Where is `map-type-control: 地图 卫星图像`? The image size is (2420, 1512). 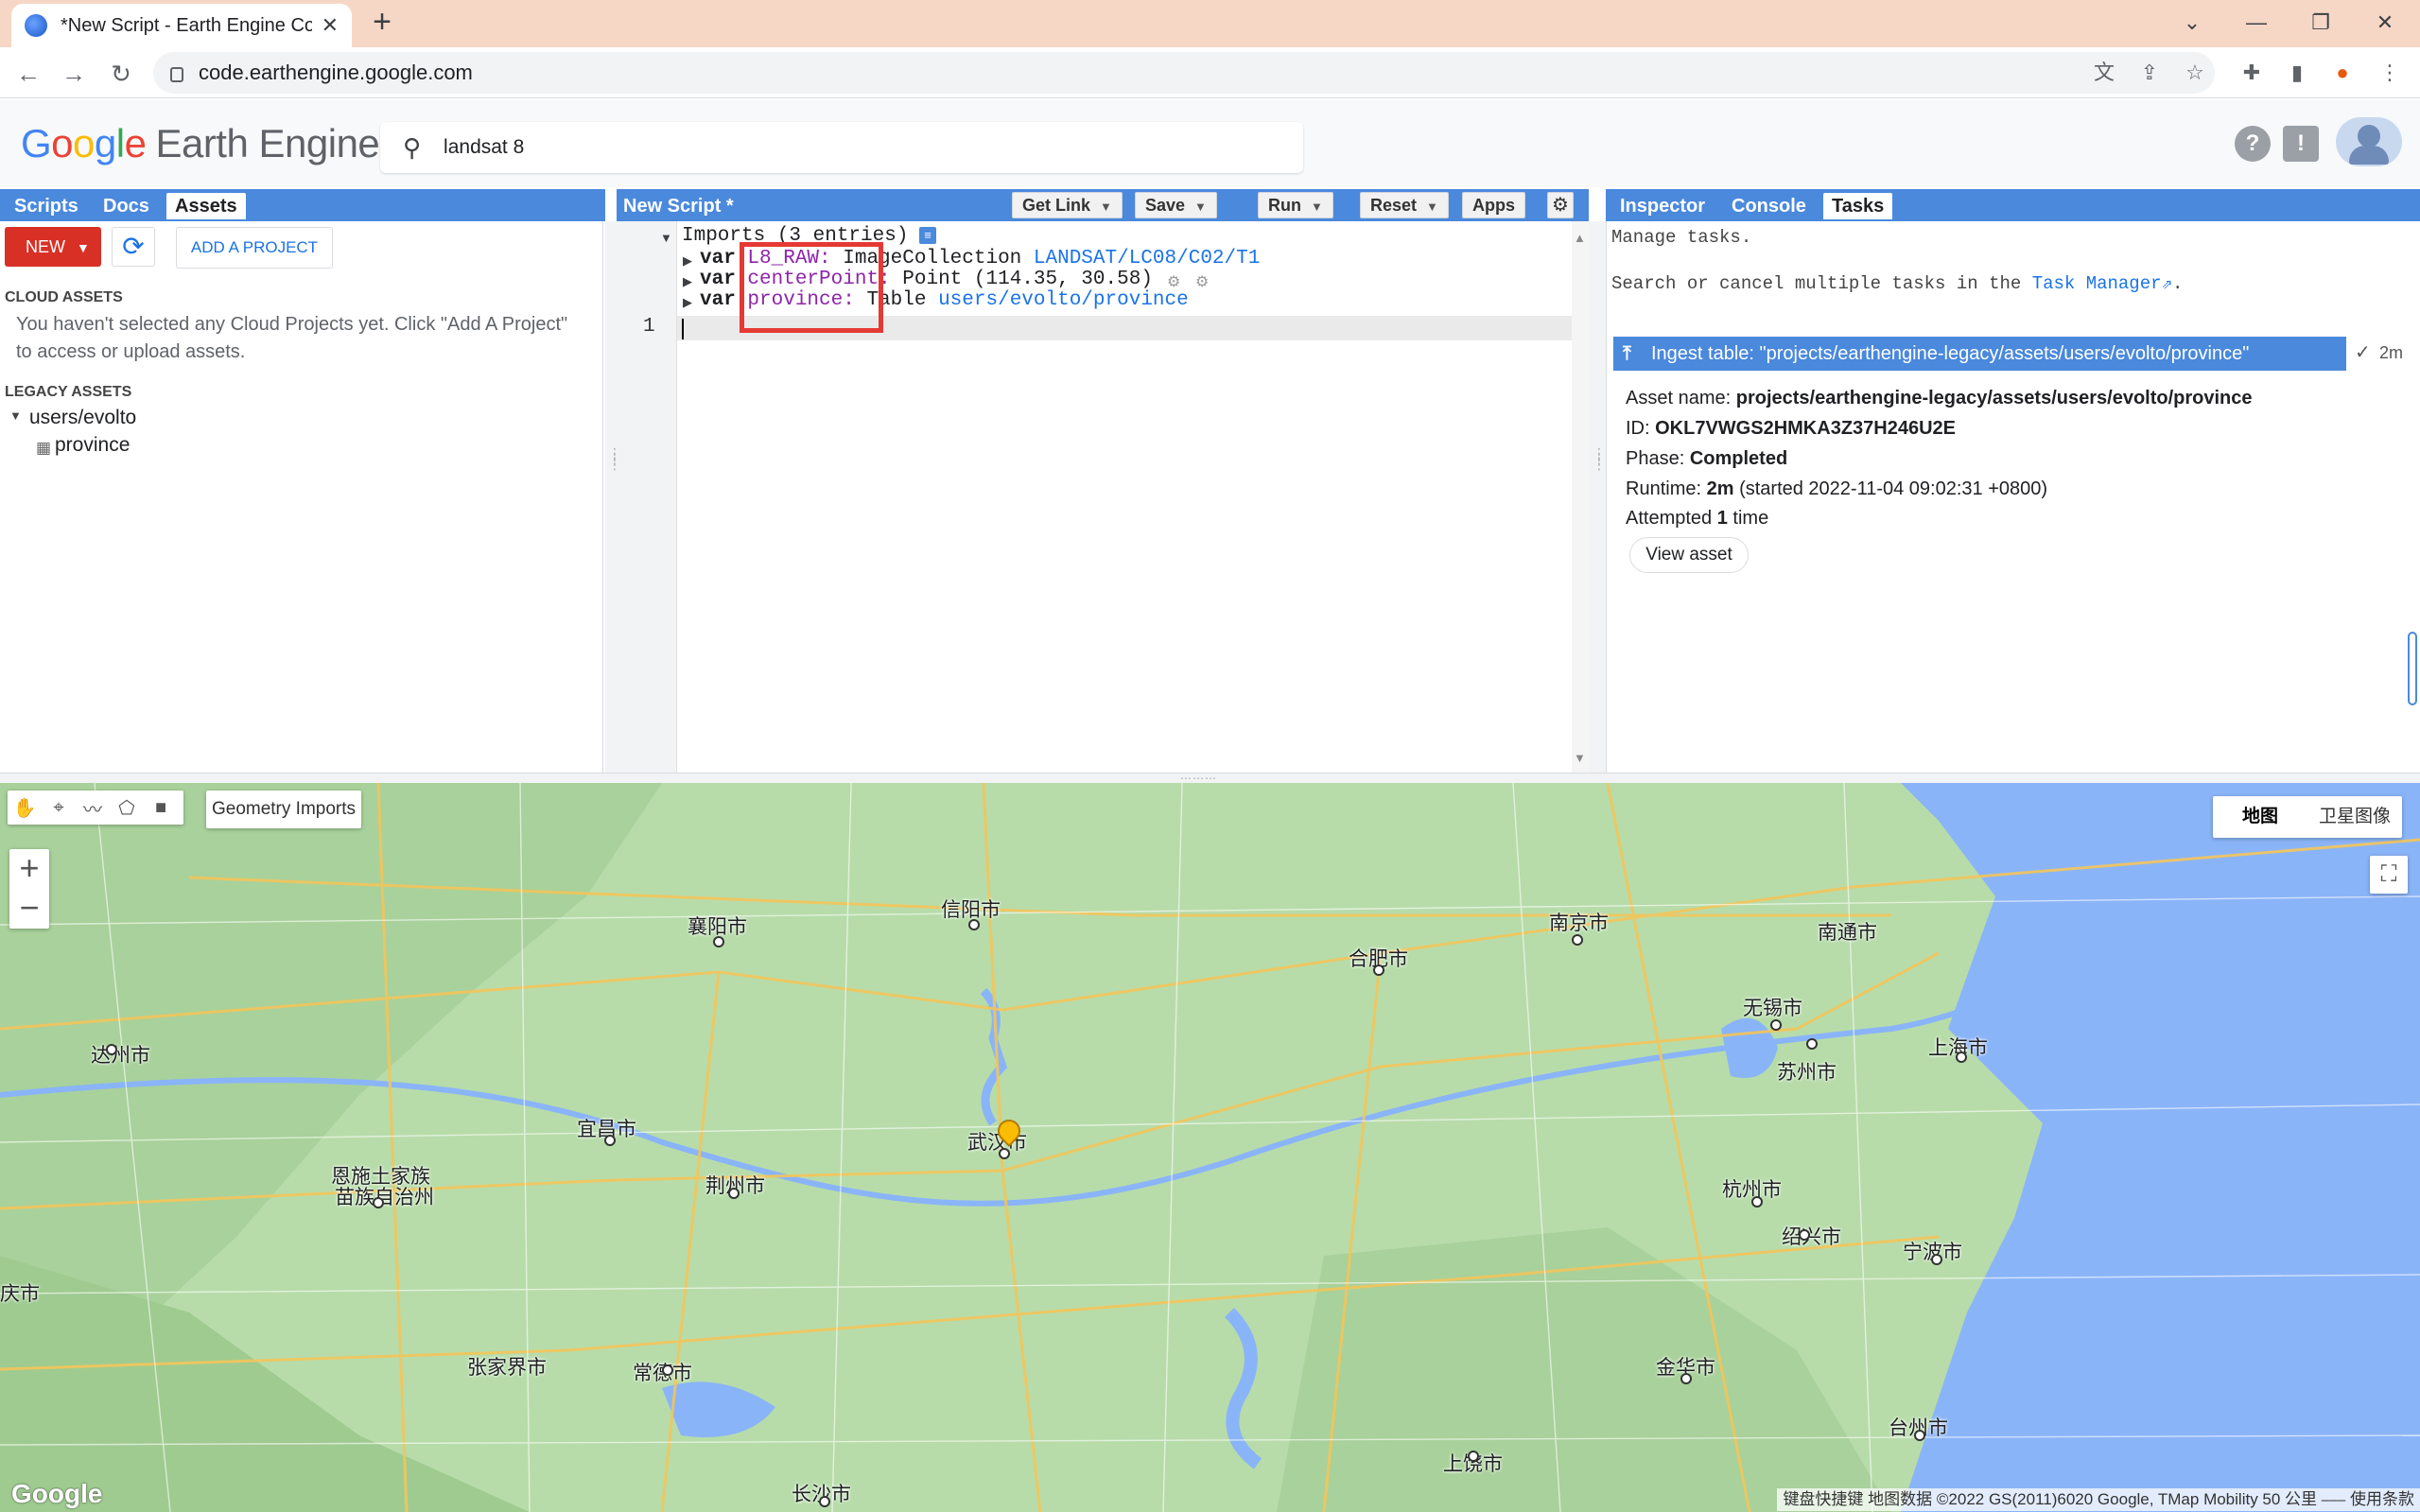 map-type-control: 地图 卫星图像 is located at coordinates (2308, 817).